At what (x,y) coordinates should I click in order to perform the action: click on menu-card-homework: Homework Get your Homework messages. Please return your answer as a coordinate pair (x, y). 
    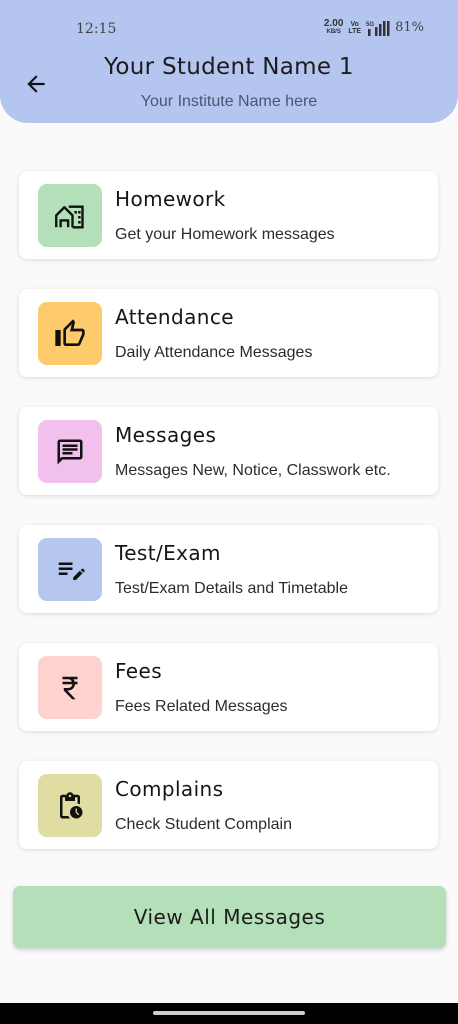
    Looking at the image, I should click on (228, 215).